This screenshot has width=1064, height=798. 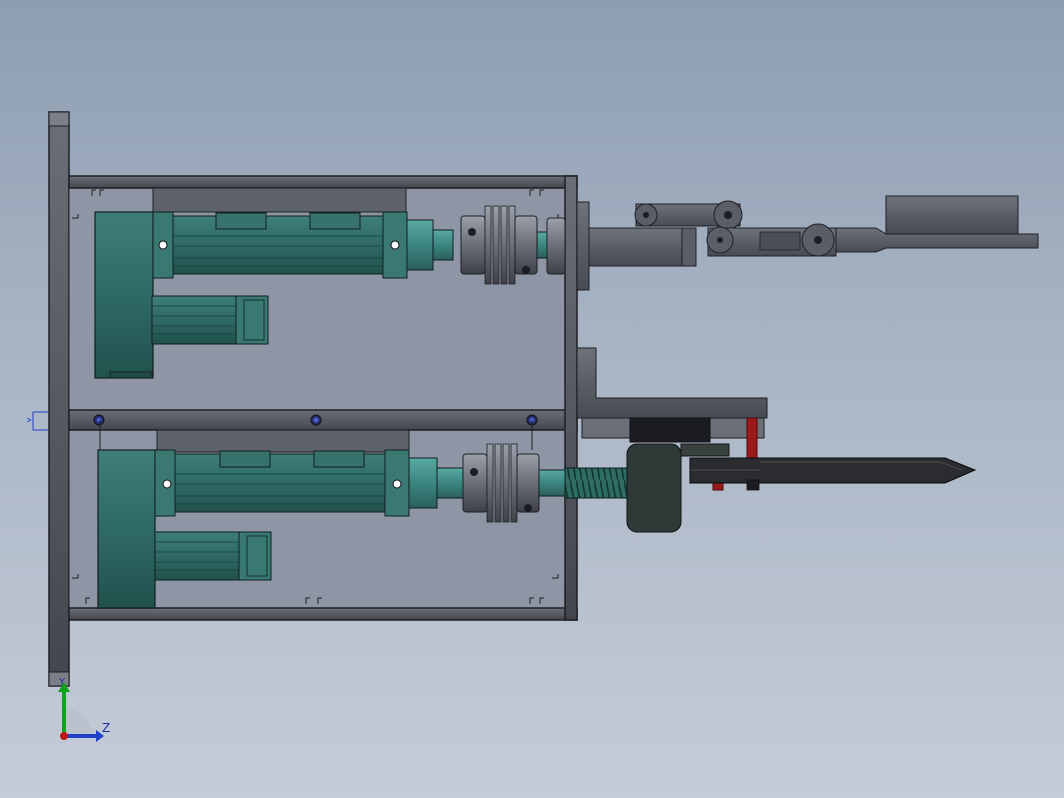 I want to click on reference-marker, so click(x=37, y=421).